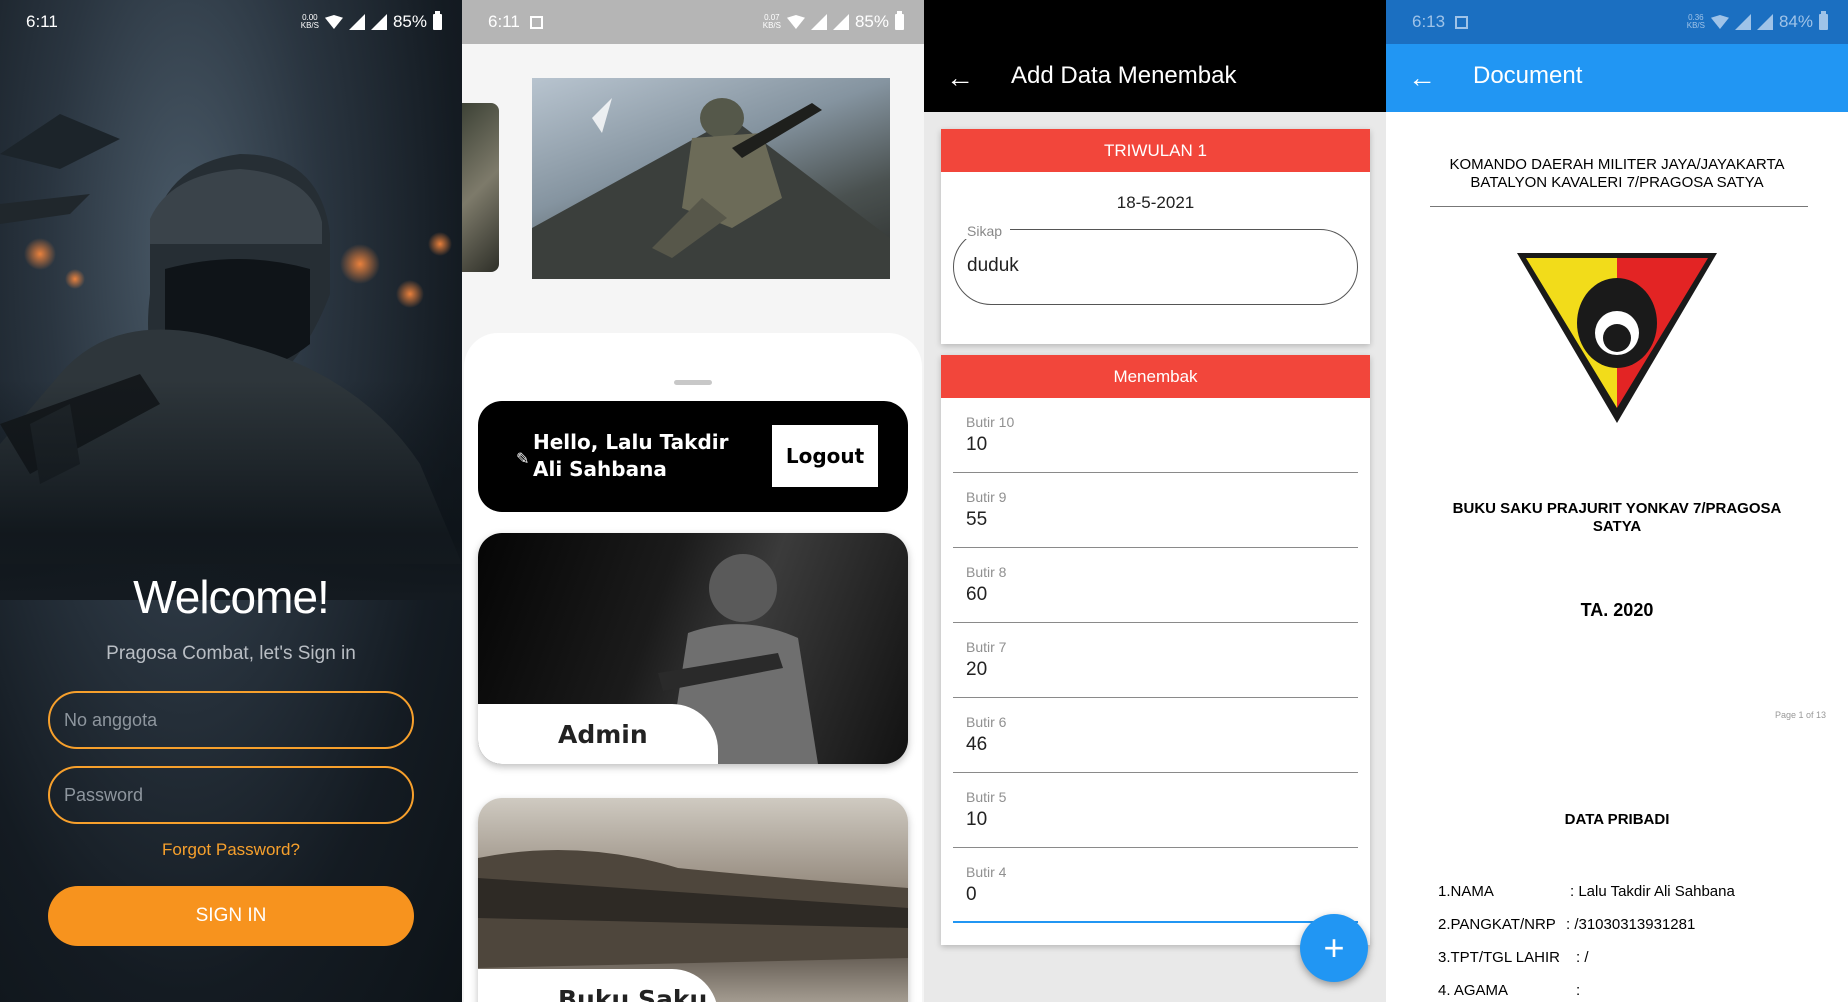 The width and height of the screenshot is (1848, 1002). What do you see at coordinates (231, 653) in the screenshot?
I see `welcome-subtitle: Pragosa Combat, let's Sign in` at bounding box center [231, 653].